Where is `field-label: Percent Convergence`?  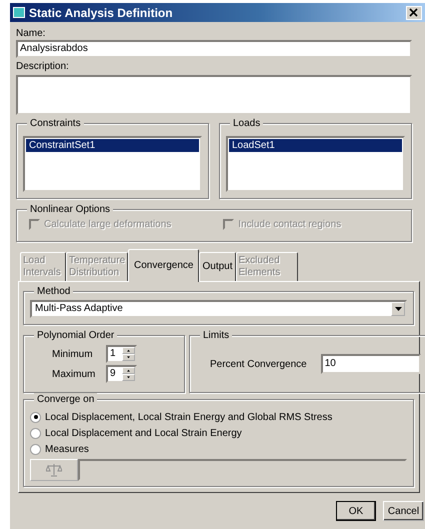 field-label: Percent Convergence is located at coordinates (258, 364).